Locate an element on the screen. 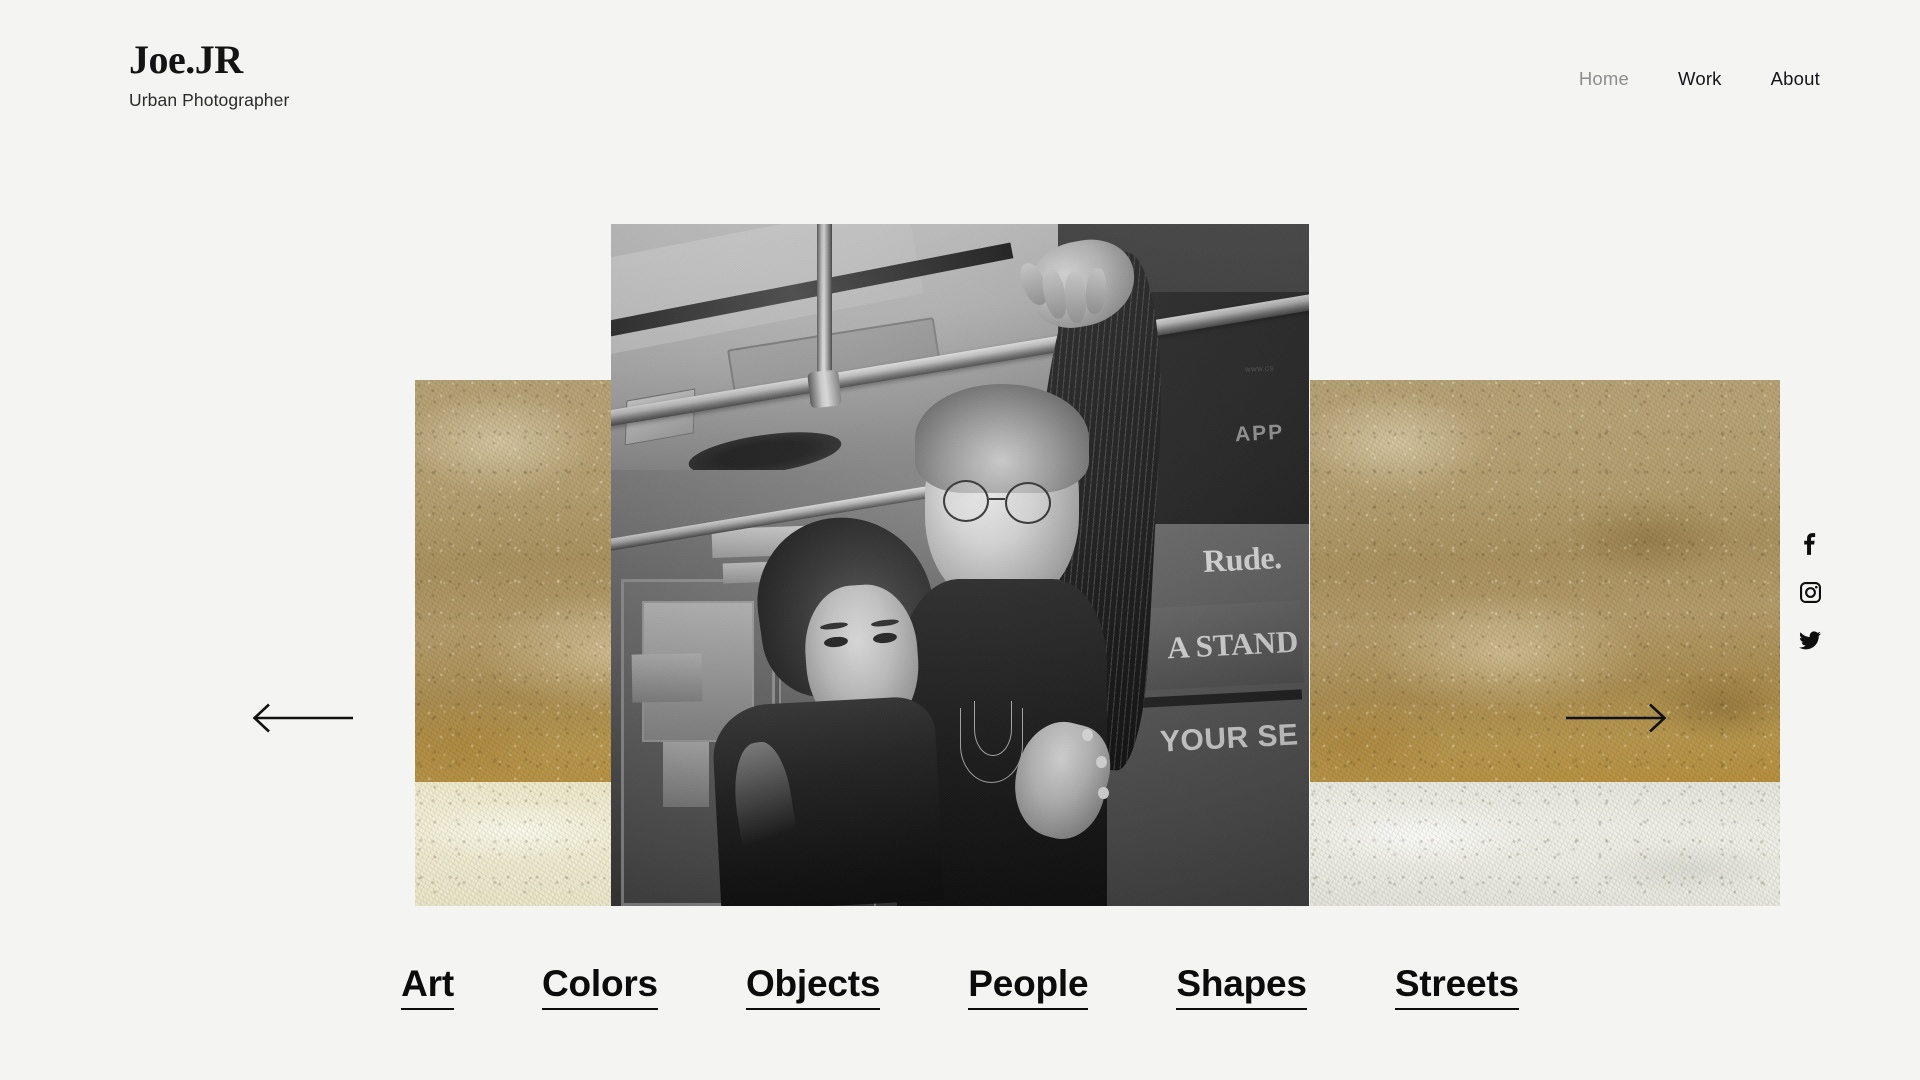 The height and width of the screenshot is (1080, 1920). arrow-right-icon is located at coordinates (1618, 718).